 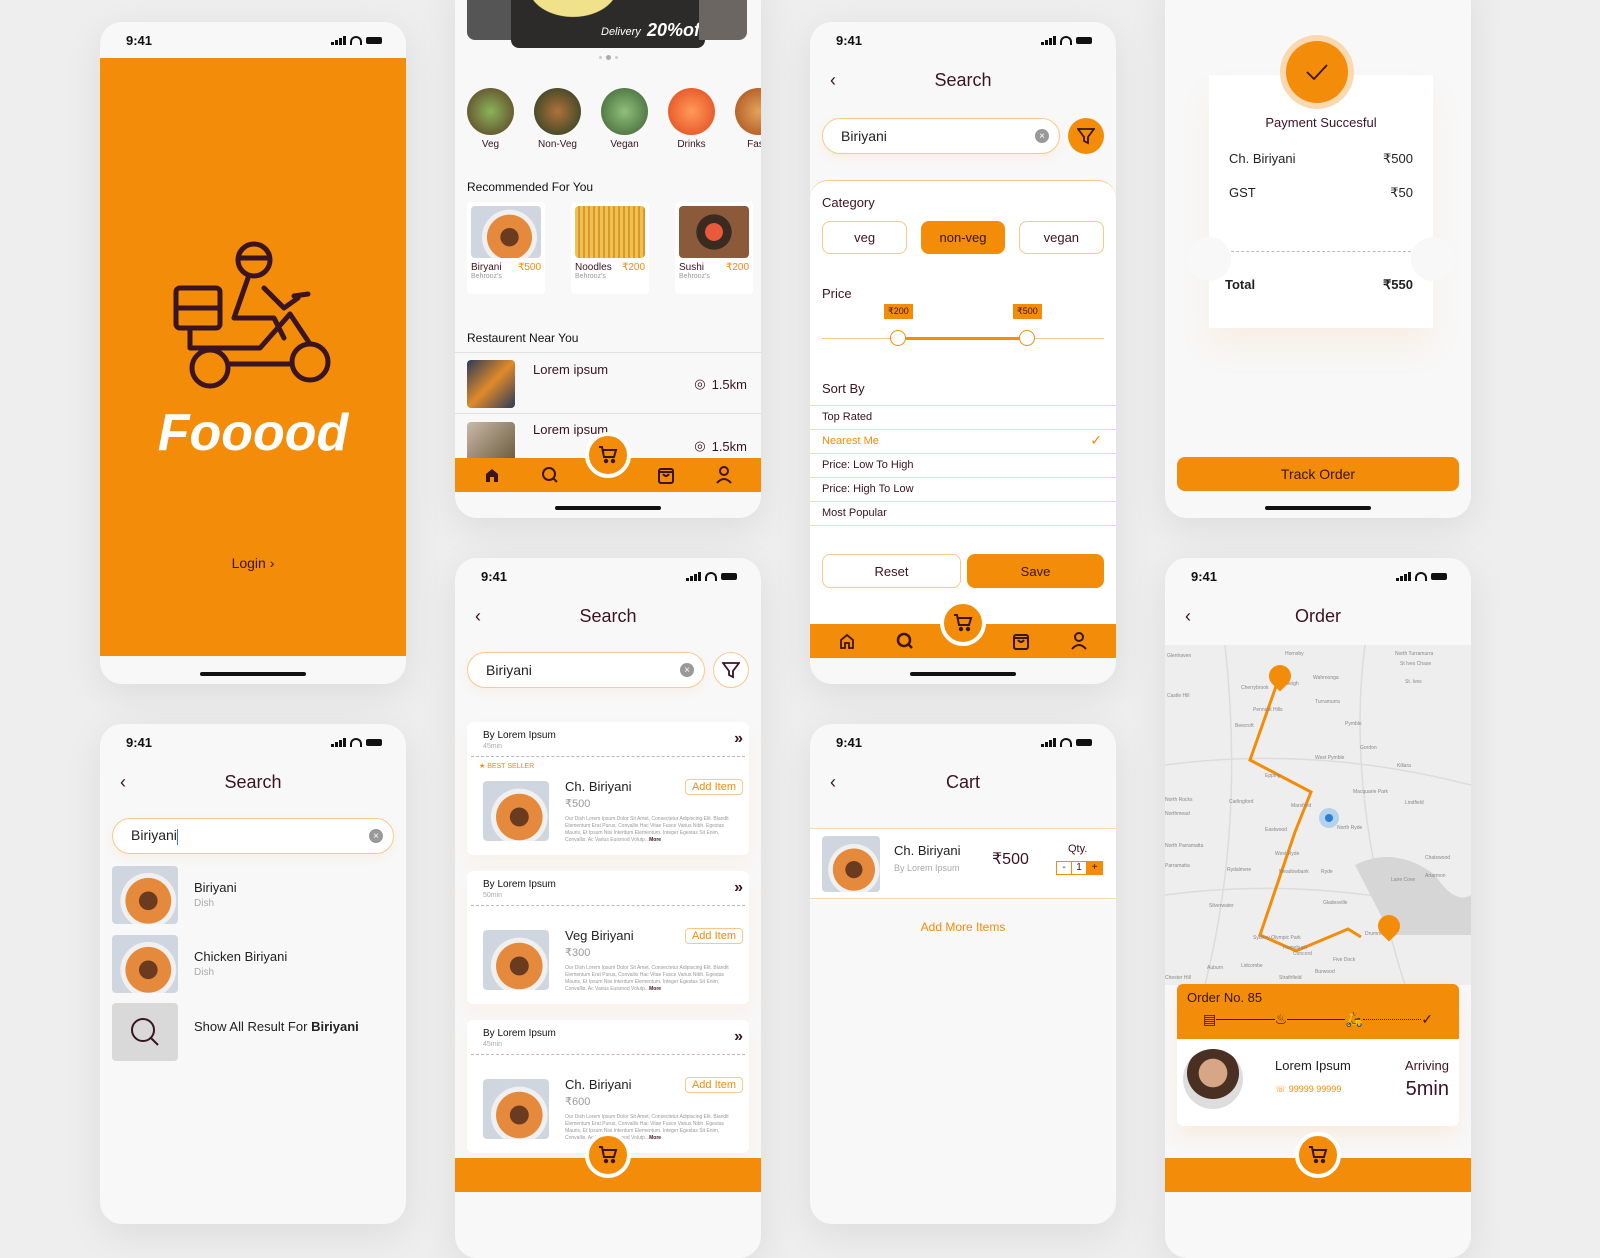 I want to click on dish-price: ₹600, so click(x=578, y=1102).